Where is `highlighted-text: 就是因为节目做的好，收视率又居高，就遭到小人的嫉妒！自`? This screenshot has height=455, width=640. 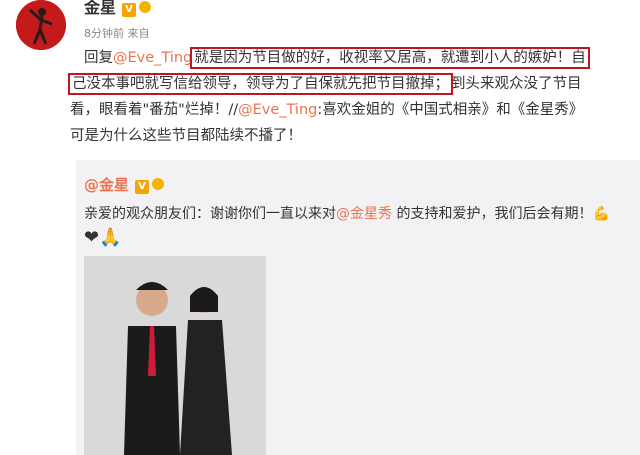
highlighted-text: 就是因为节目做的好，收视率又居高，就遭到小人的嫉妒！自 is located at coordinates (390, 58).